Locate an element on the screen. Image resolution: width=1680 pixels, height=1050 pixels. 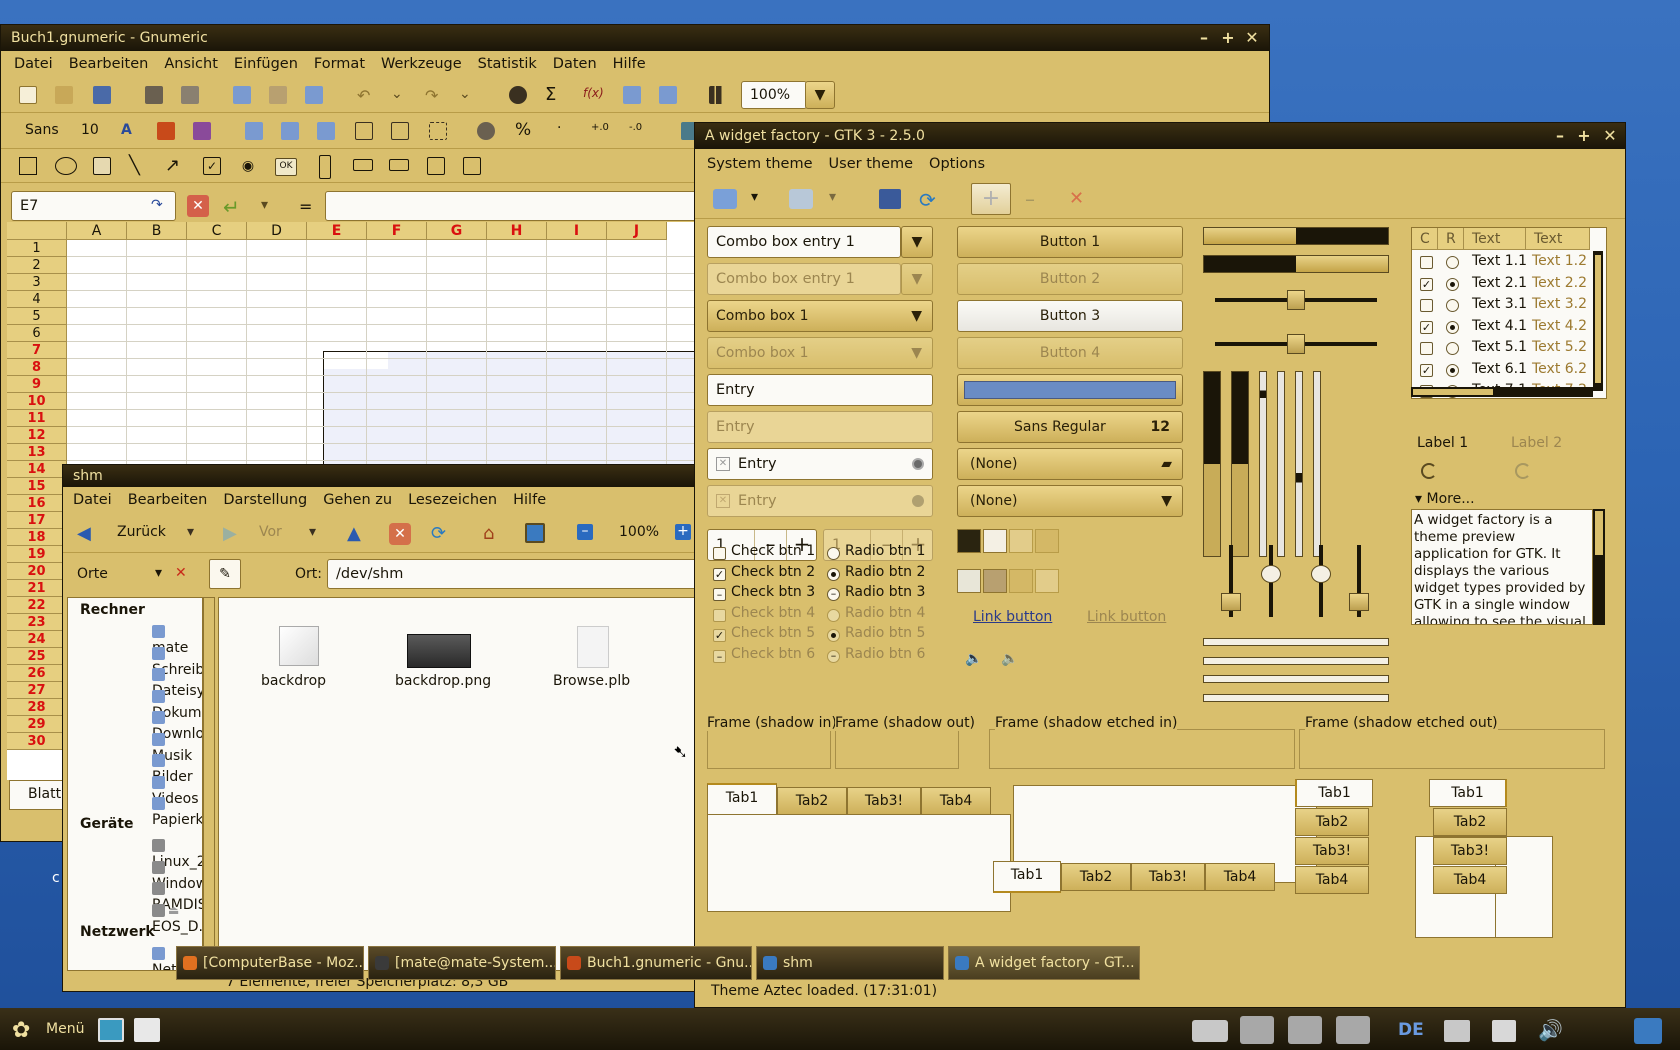
column-header: C is located at coordinates (217, 231).